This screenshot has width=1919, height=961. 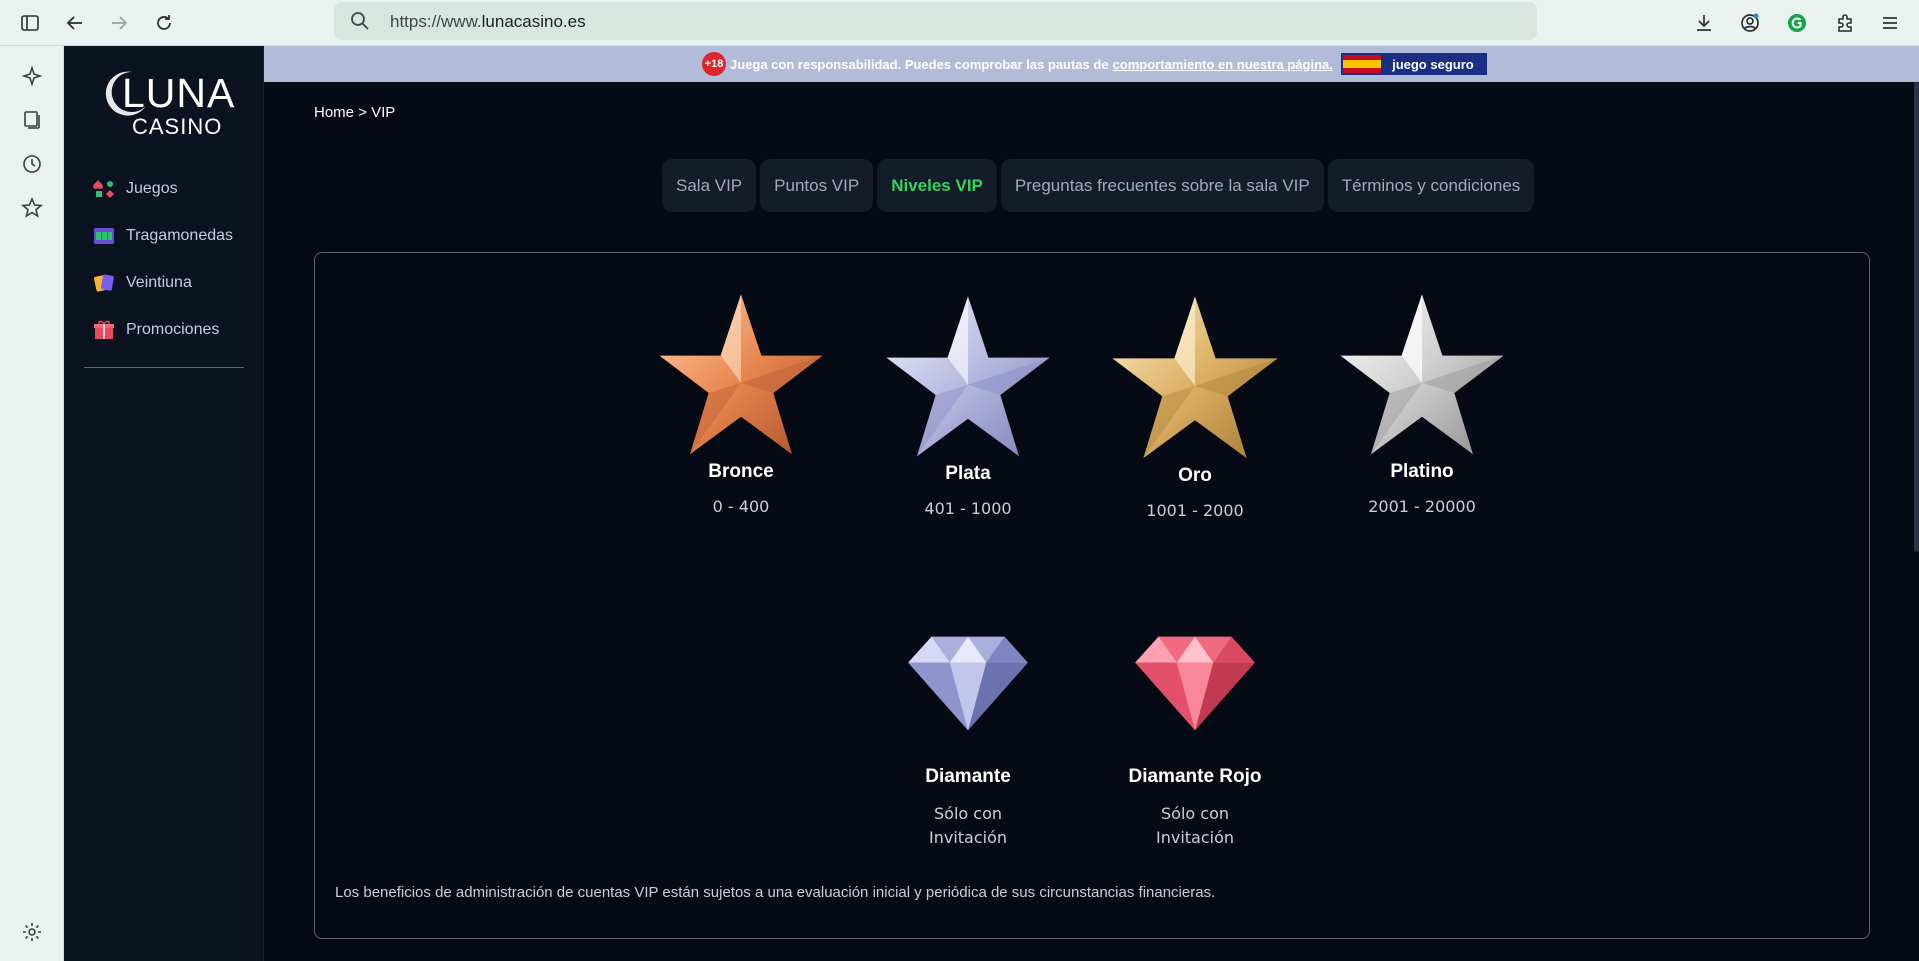 I want to click on level-platino: Platino 2001 - 20000, so click(x=1422, y=405).